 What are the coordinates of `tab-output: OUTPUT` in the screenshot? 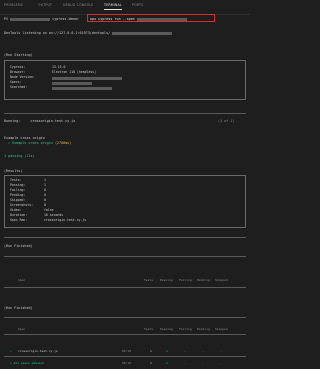 It's located at (45, 5).